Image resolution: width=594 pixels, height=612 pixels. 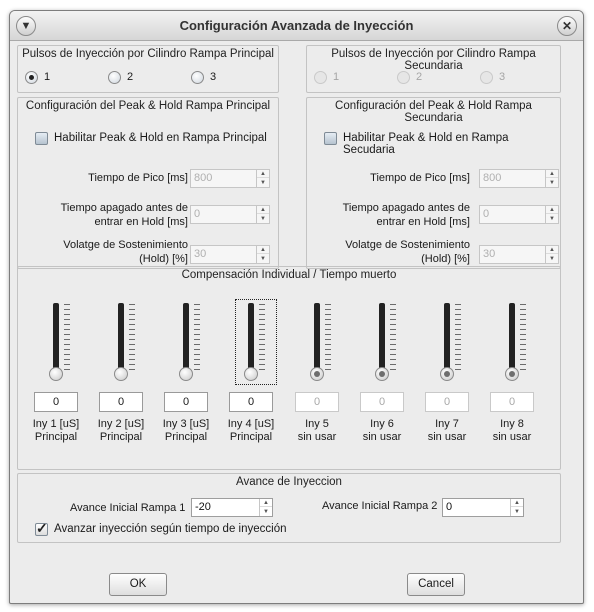 I want to click on spin-value: 30, so click(x=489, y=254).